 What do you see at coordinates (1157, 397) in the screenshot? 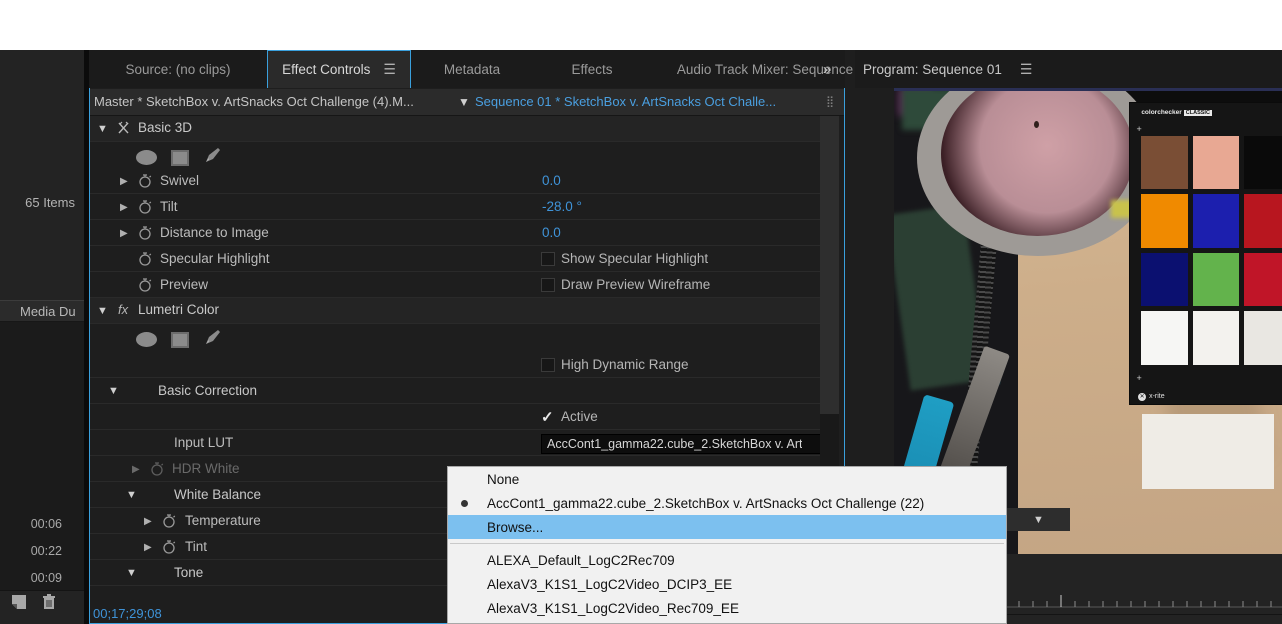
I see `xrite-label: x-rite` at bounding box center [1157, 397].